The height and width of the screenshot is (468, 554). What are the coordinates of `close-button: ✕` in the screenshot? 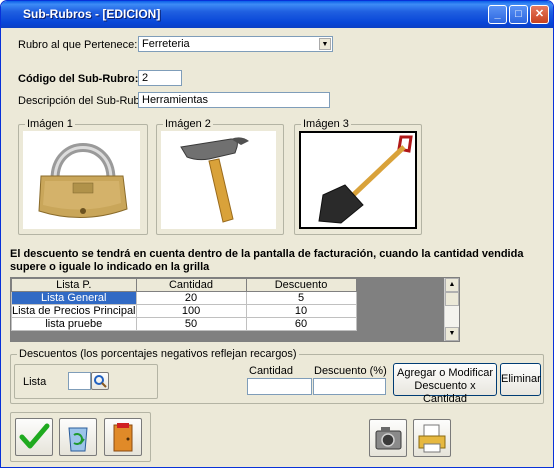 It's located at (539, 14).